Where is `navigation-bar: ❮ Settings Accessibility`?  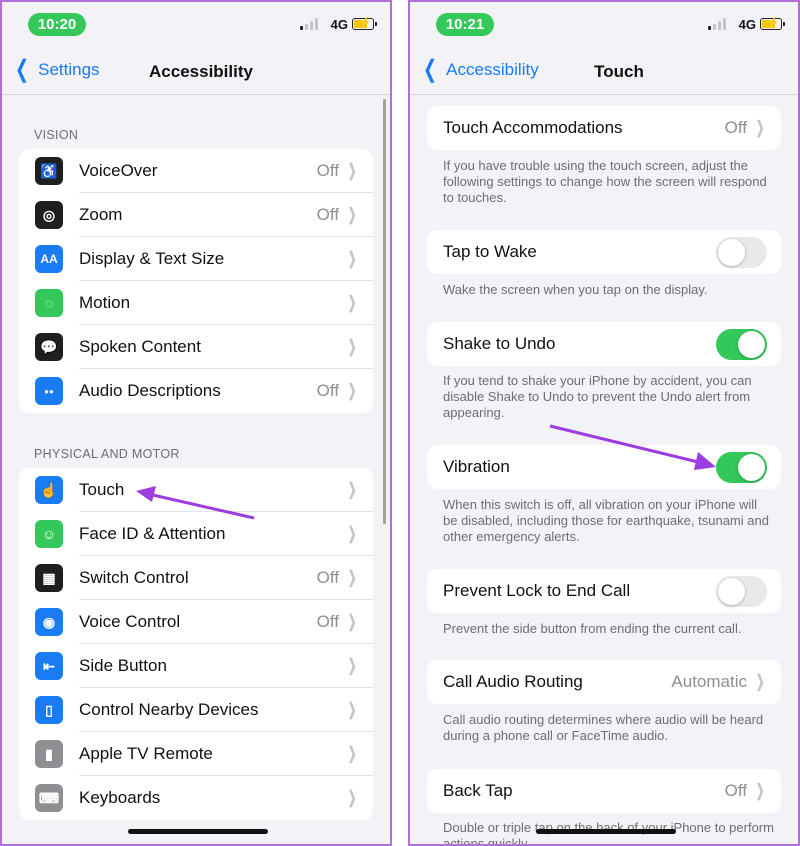
navigation-bar: ❮ Settings Accessibility is located at coordinates (196, 73).